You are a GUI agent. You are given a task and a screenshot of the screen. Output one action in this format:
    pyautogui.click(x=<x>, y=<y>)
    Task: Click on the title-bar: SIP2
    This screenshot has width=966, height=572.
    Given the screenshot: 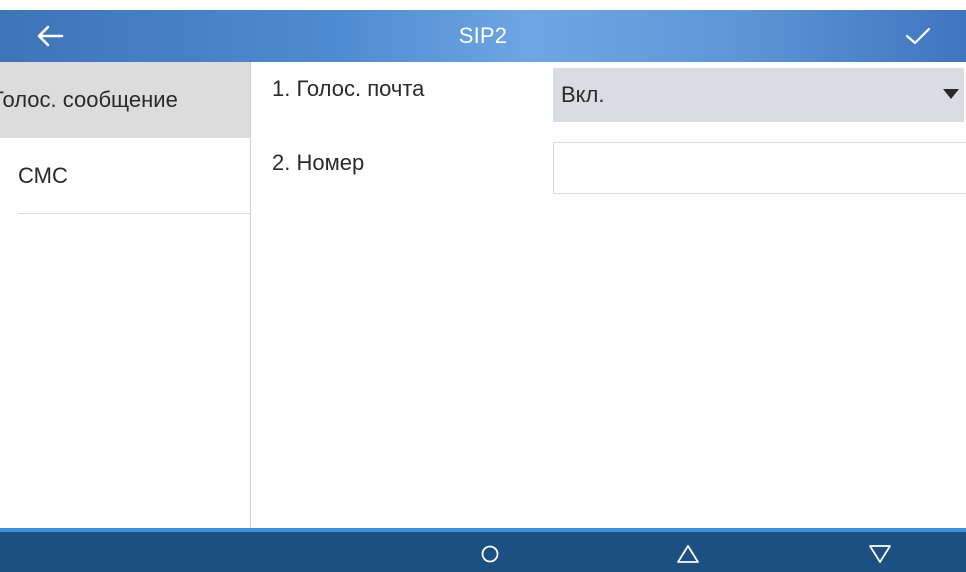 What is the action you would take?
    pyautogui.click(x=483, y=36)
    